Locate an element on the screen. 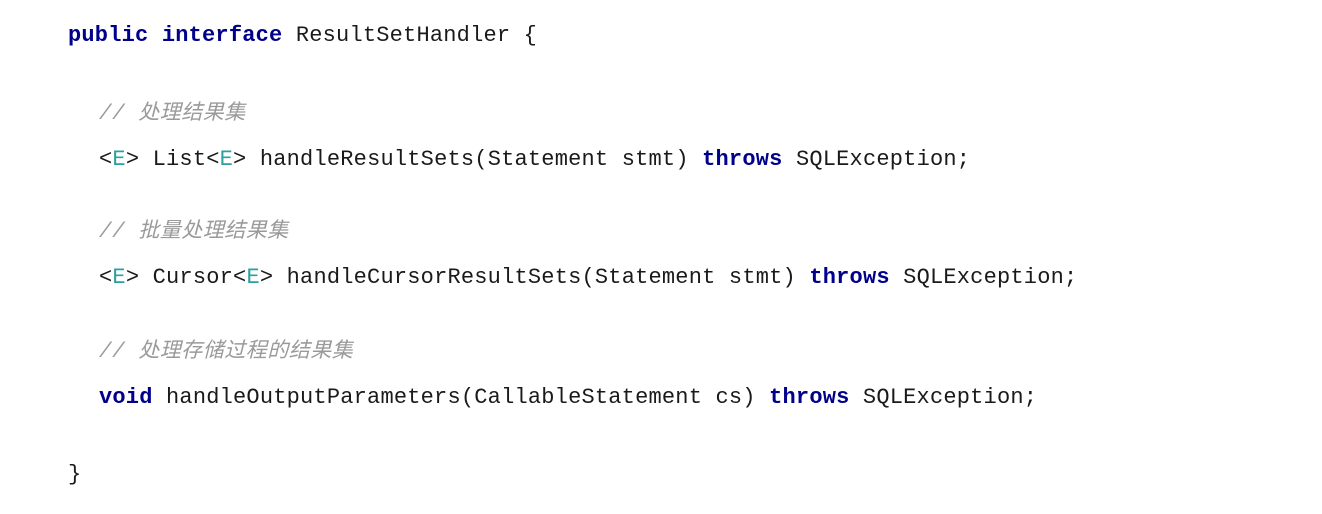  code-token-keyword: public interface is located at coordinates (175, 35).